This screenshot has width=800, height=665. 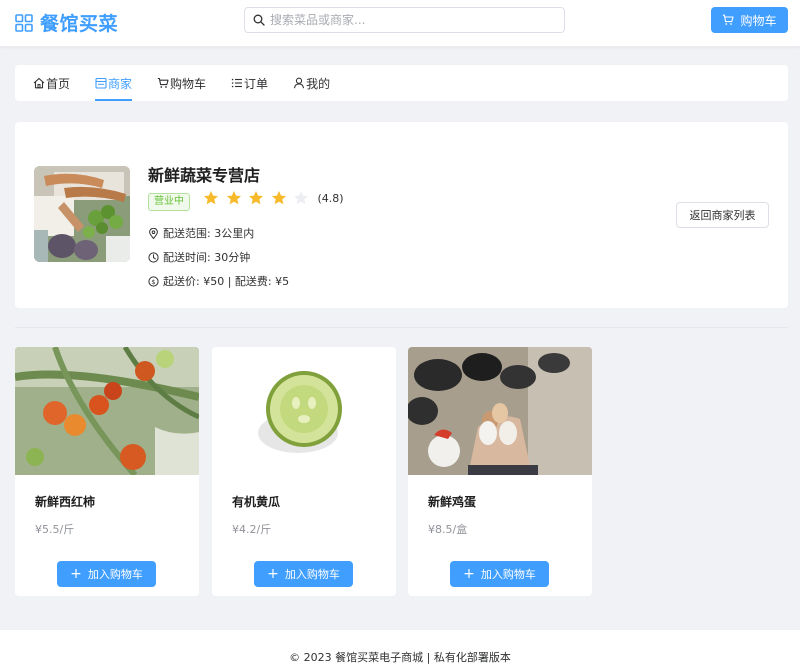 I want to click on list-icon, so click(x=237, y=83).